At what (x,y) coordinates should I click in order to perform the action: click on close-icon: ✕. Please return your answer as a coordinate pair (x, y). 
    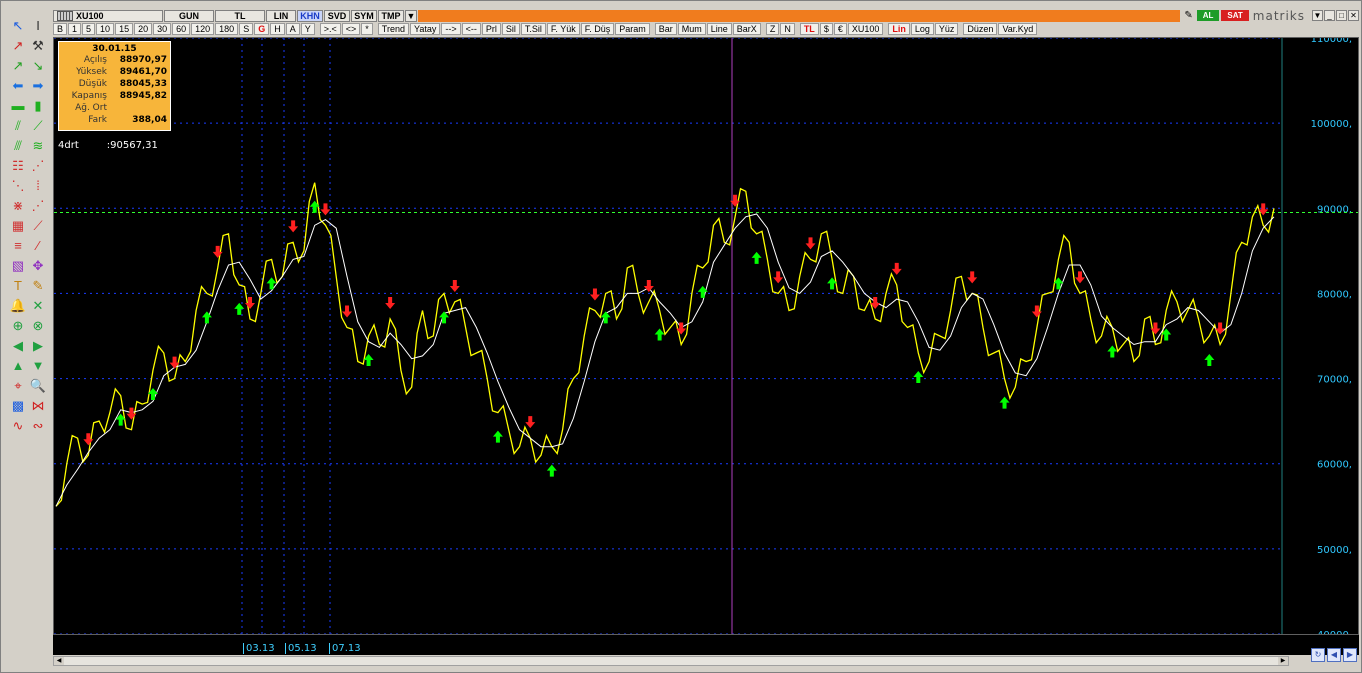
    Looking at the image, I should click on (1353, 15).